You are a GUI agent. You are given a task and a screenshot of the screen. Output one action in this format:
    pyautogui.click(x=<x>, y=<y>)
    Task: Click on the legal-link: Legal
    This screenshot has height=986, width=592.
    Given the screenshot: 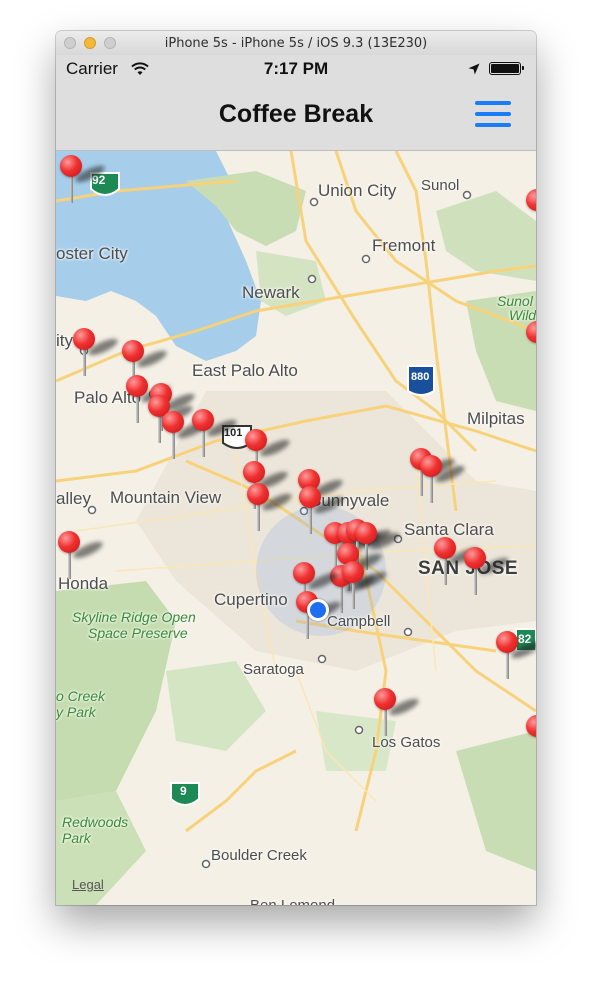 What is the action you would take?
    pyautogui.click(x=88, y=884)
    